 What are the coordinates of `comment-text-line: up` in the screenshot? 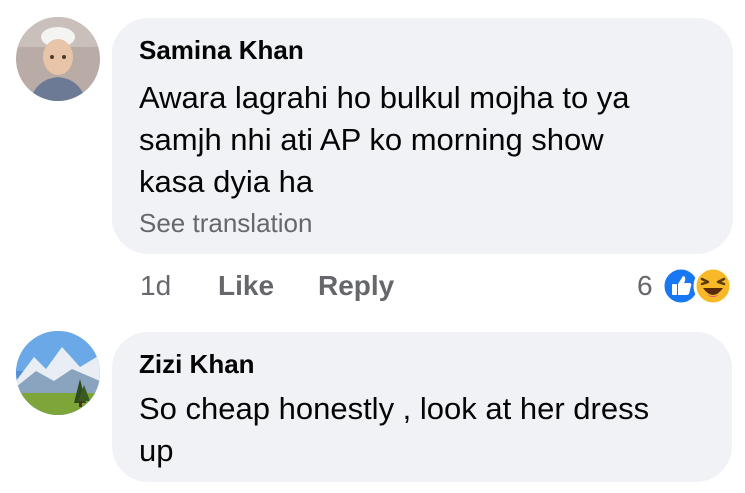 It's located at (156, 450).